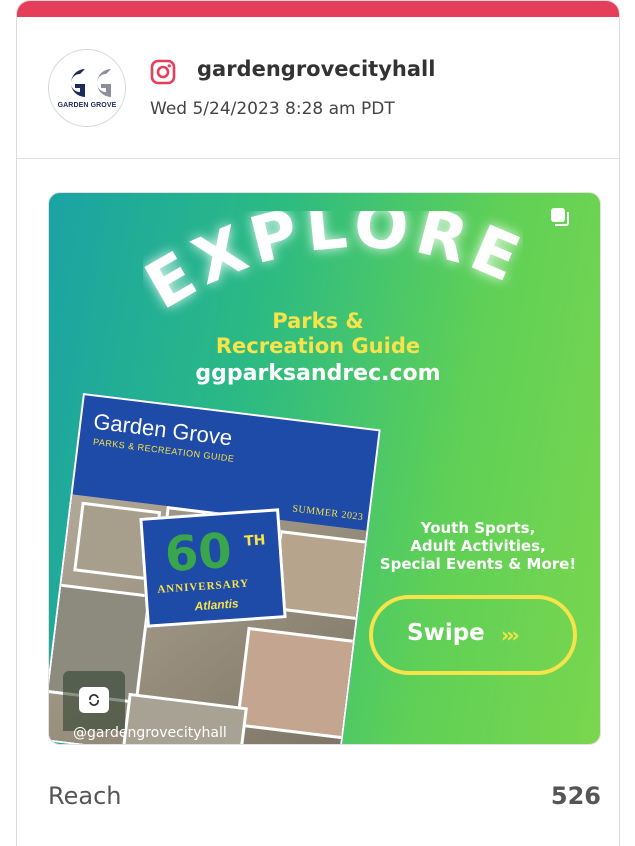 The image size is (635, 846). I want to click on guide-cover-season: SUMMER 2023, so click(327, 513).